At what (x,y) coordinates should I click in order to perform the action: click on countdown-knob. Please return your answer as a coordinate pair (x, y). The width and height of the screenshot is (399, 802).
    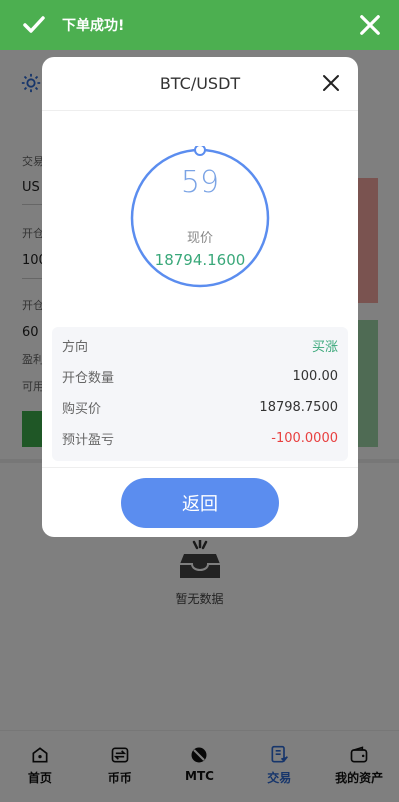
    Looking at the image, I should click on (200, 151).